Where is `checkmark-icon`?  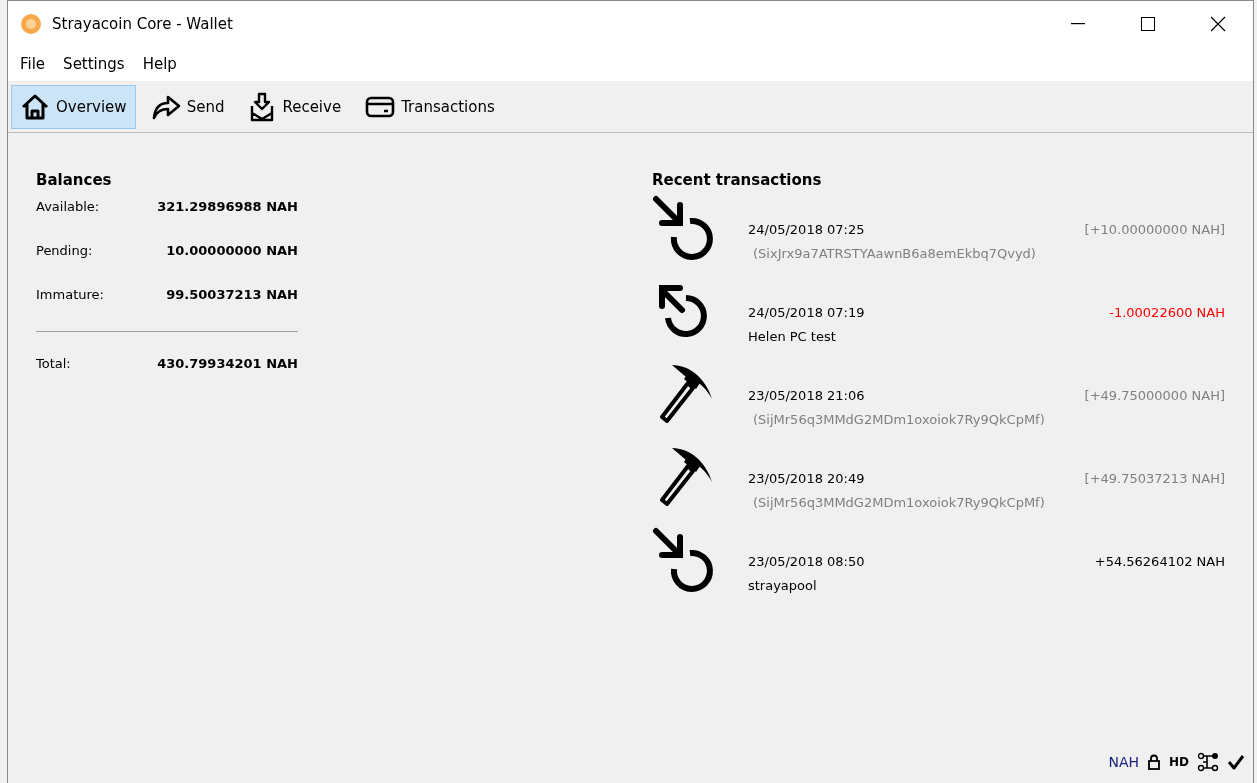
checkmark-icon is located at coordinates (1236, 762).